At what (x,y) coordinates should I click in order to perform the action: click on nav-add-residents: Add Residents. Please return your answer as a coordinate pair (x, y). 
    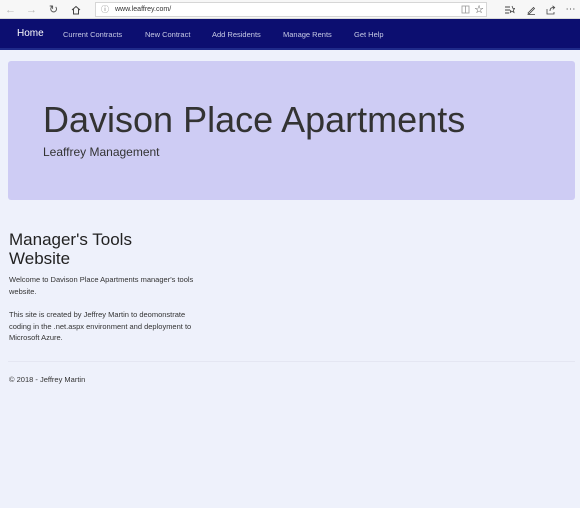
    Looking at the image, I should click on (236, 34).